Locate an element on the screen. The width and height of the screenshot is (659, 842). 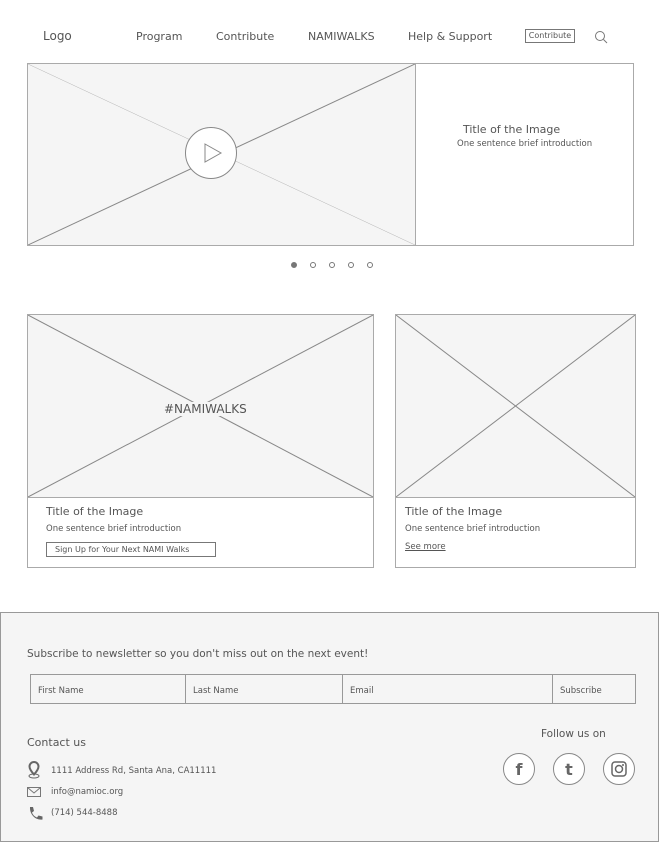
email-input: Email is located at coordinates (447, 689).